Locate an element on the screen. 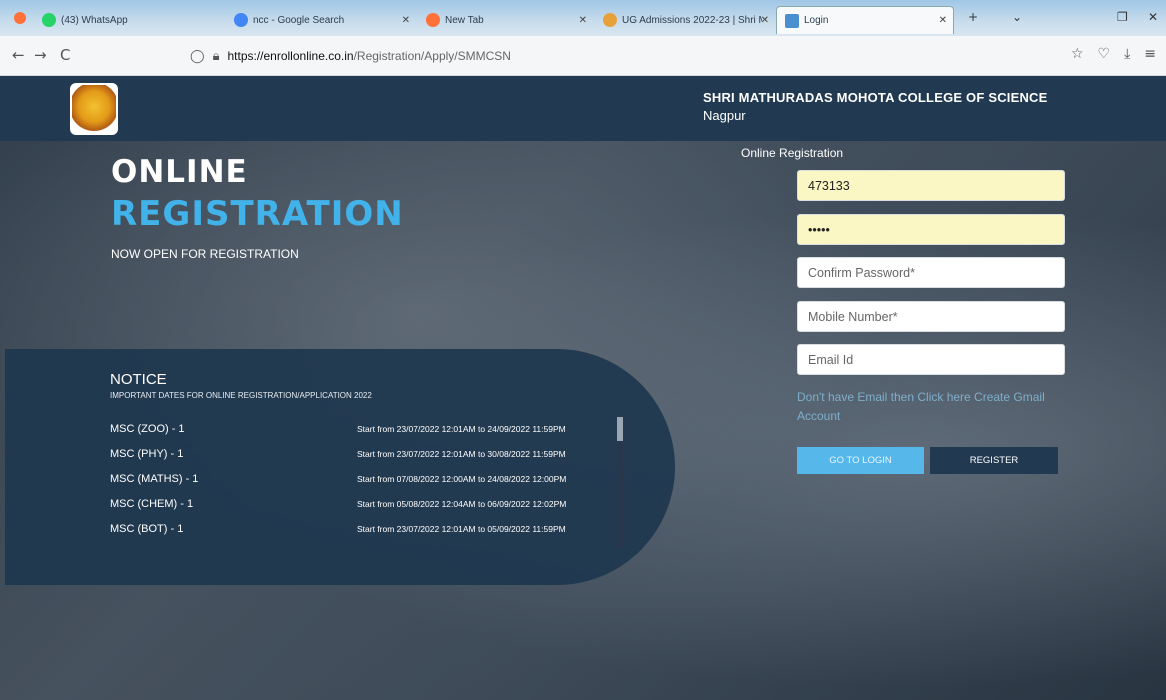 This screenshot has height=700, width=1166. registration-title: Online Registration is located at coordinates (792, 153).